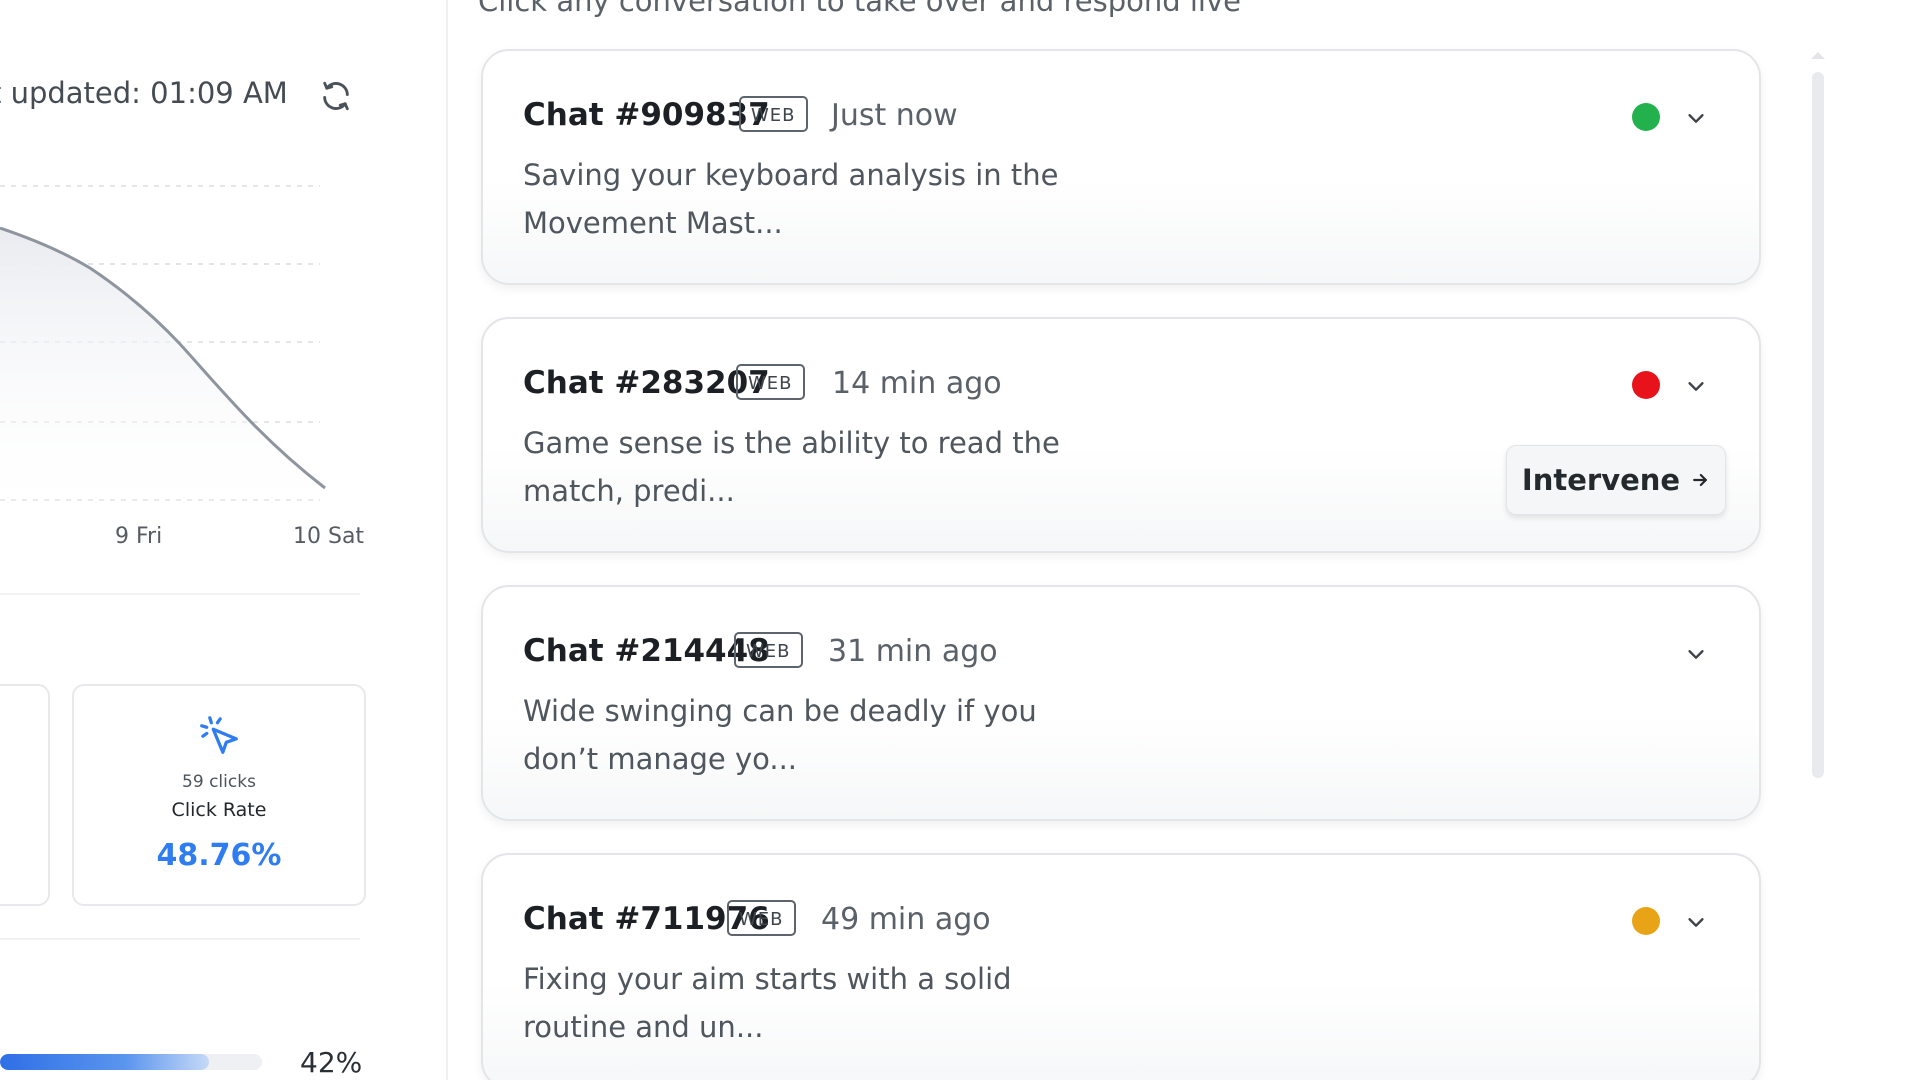 The width and height of the screenshot is (1920, 1080). What do you see at coordinates (1818, 55) in the screenshot?
I see `scroll-up-arrow` at bounding box center [1818, 55].